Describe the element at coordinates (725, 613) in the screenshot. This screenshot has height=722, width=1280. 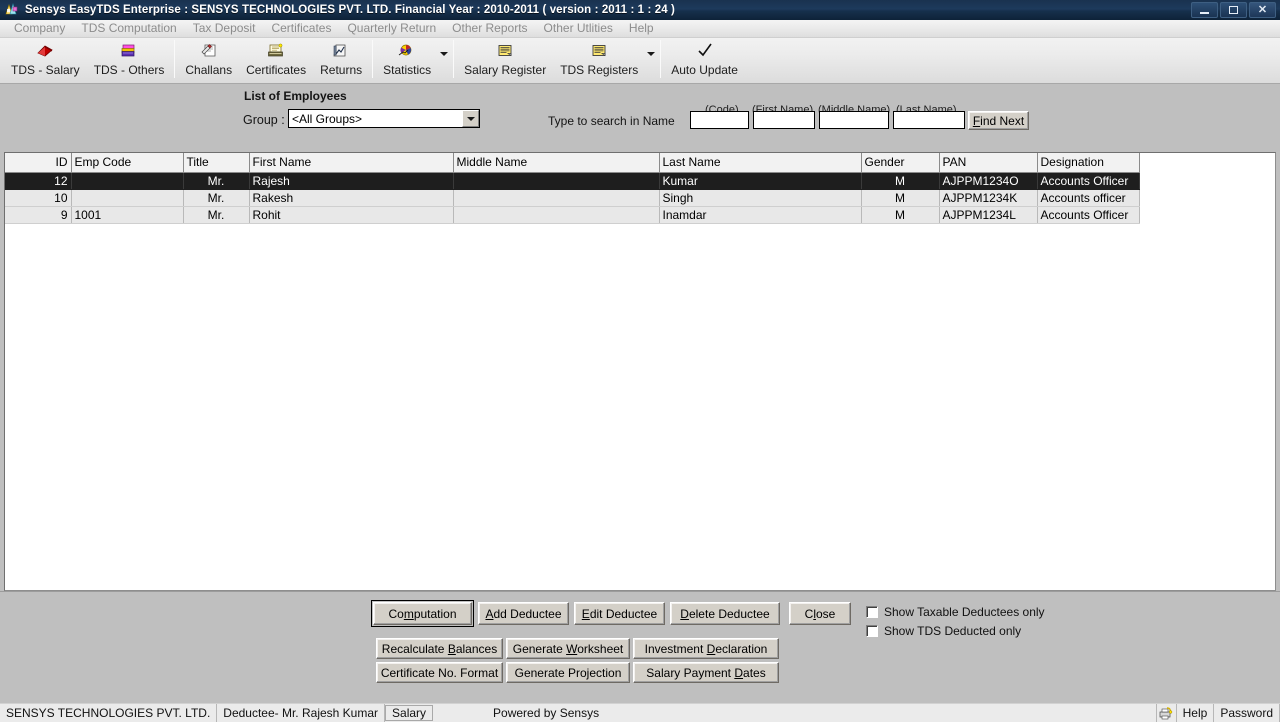
I see `delete-deductee-button: Delete Deductee` at that location.